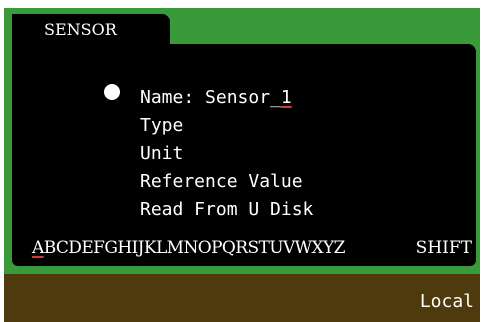 This screenshot has height=322, width=484. I want to click on menu-item-read-from-u-disk: Read From U Disk, so click(226, 210).